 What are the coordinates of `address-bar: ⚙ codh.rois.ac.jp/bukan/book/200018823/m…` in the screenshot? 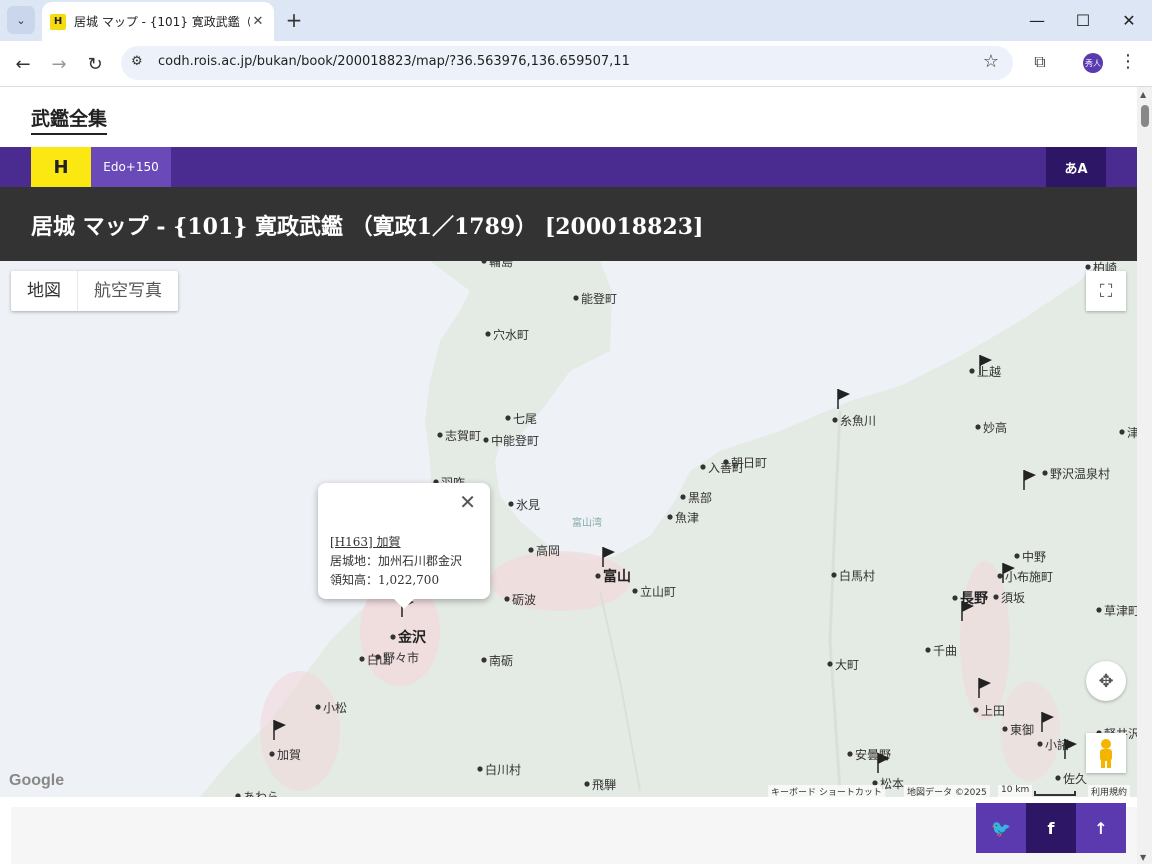 It's located at (567, 63).